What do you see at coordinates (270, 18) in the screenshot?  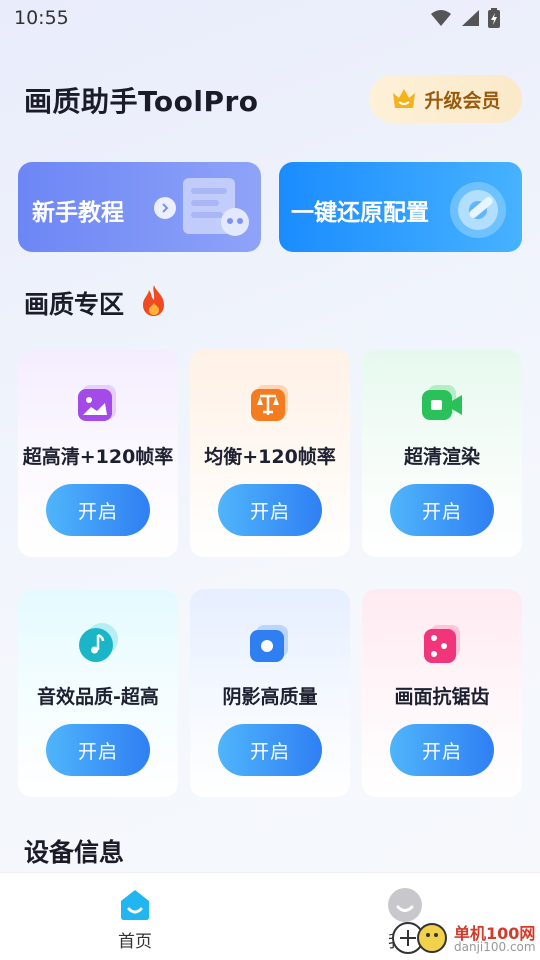 I see `status-bar: 10:55` at bounding box center [270, 18].